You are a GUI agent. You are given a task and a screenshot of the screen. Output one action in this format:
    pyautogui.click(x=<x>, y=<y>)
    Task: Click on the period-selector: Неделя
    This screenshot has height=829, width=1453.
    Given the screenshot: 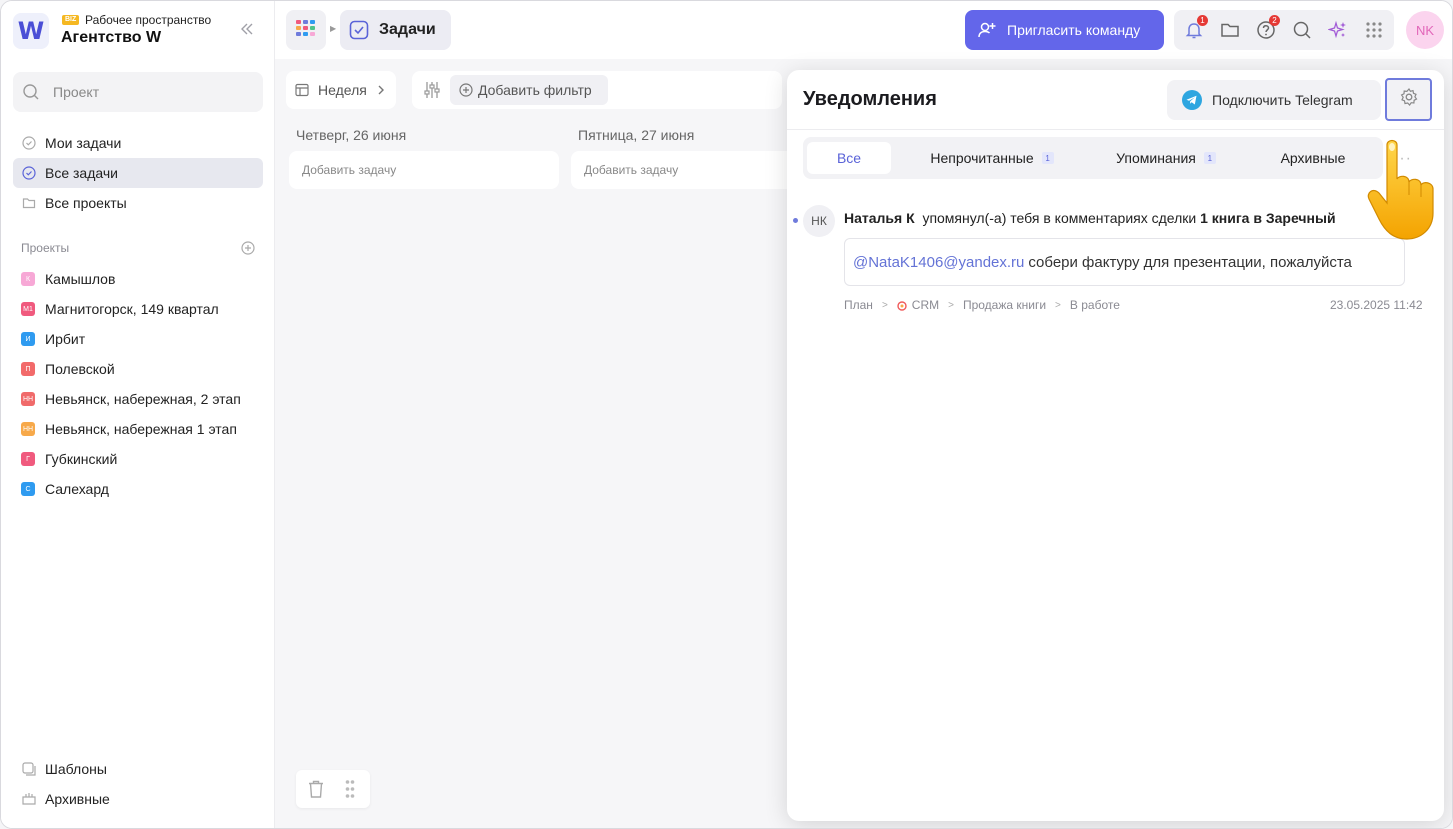 What is the action you would take?
    pyautogui.click(x=341, y=90)
    